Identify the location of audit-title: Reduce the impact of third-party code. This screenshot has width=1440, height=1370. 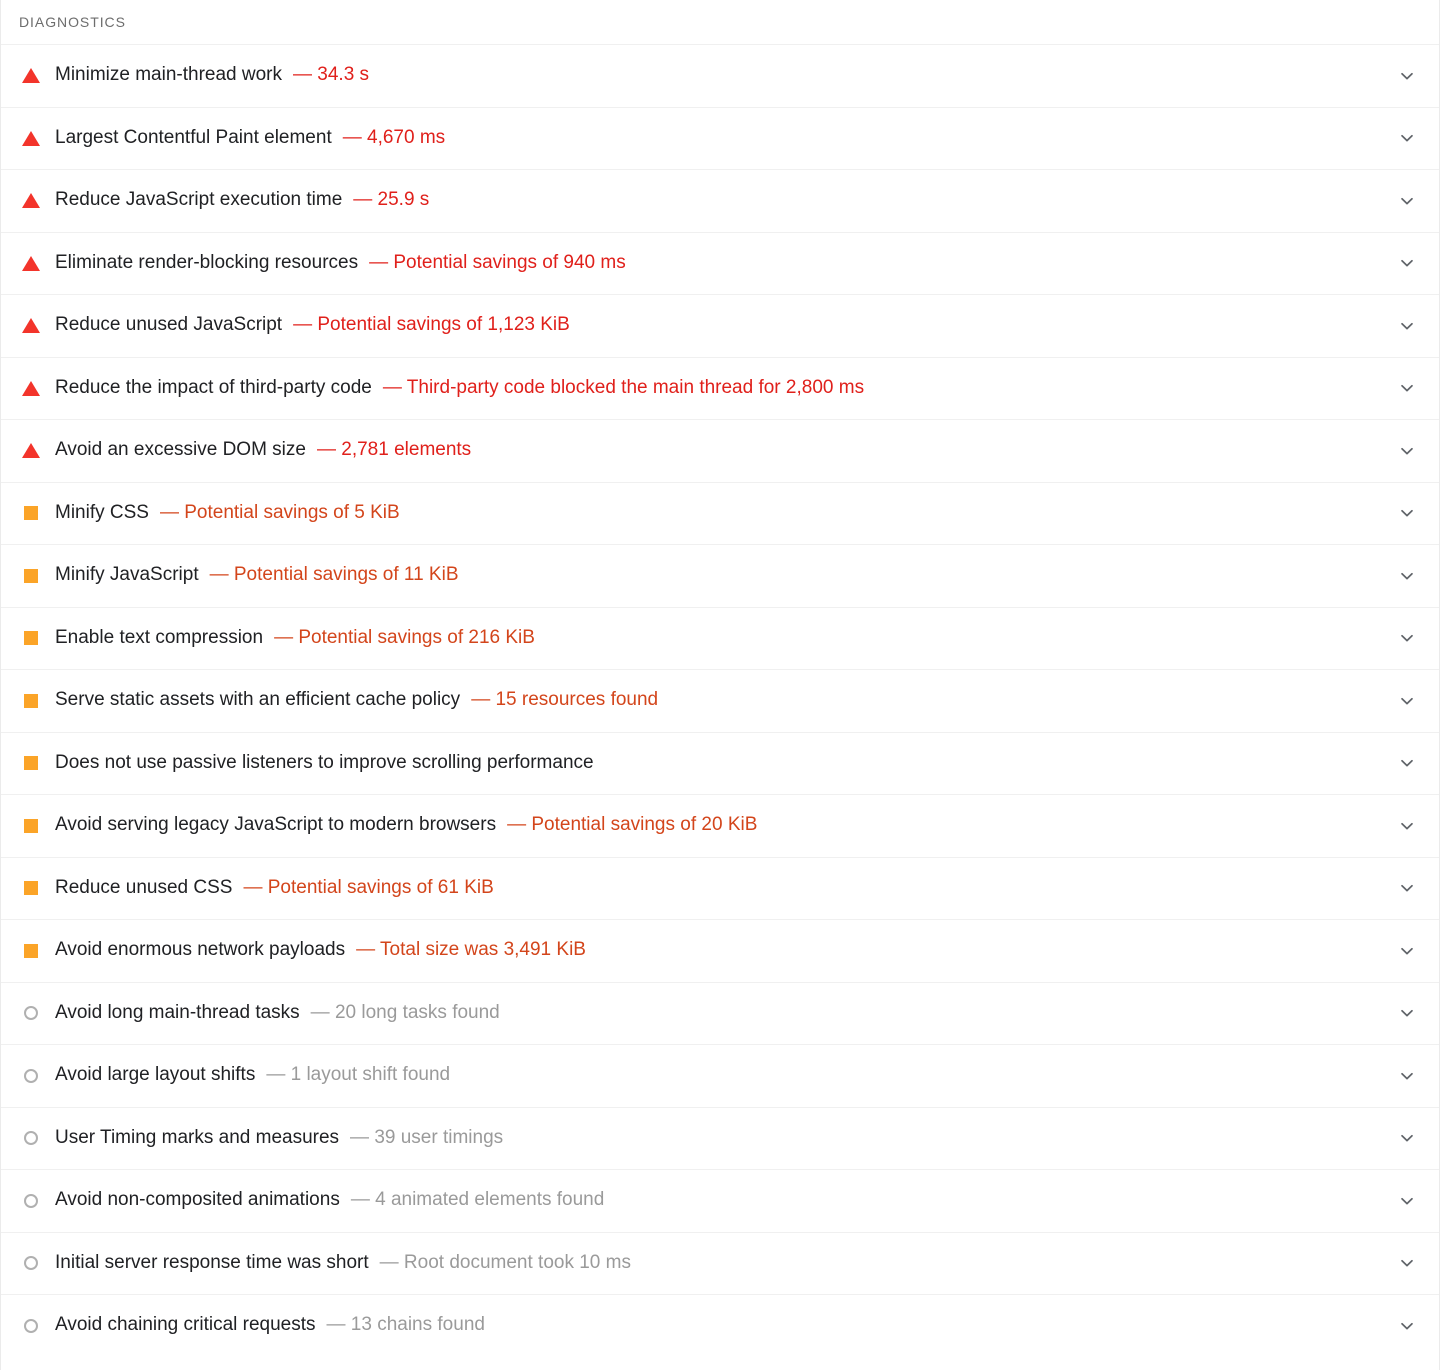
(213, 387).